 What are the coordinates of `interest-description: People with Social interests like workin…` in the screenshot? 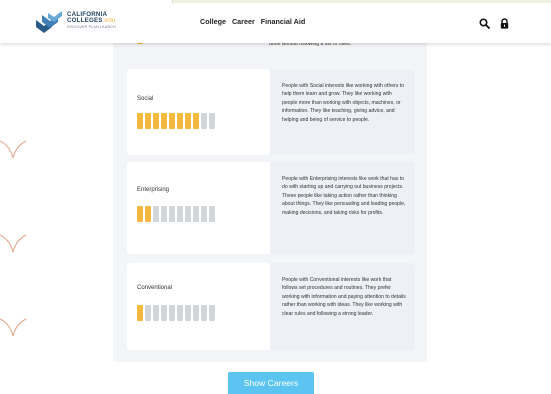 It's located at (343, 103).